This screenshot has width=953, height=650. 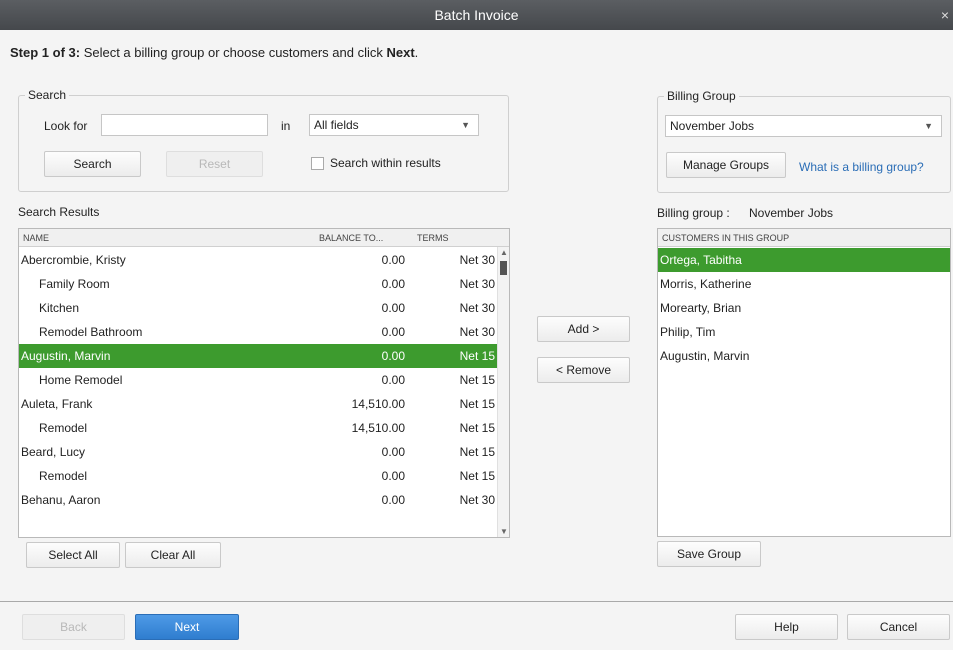 I want to click on footer-divider, so click(x=476, y=601).